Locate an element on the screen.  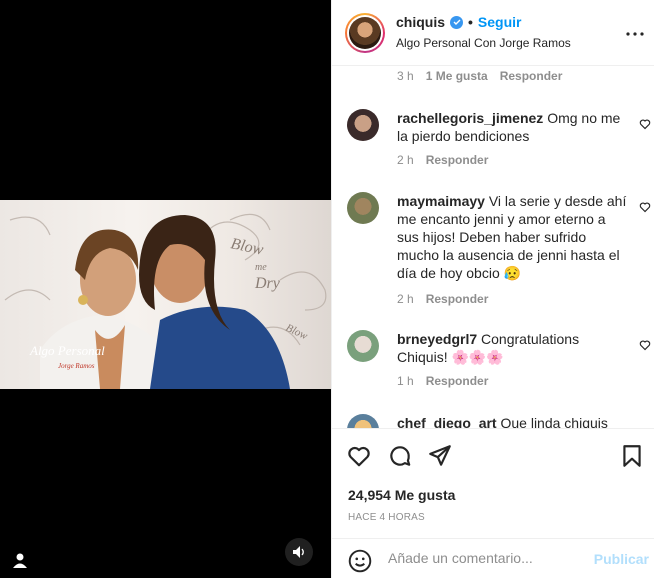
comment-meta: 3 h 1 Me gusta Responder is located at coordinates (479, 76).